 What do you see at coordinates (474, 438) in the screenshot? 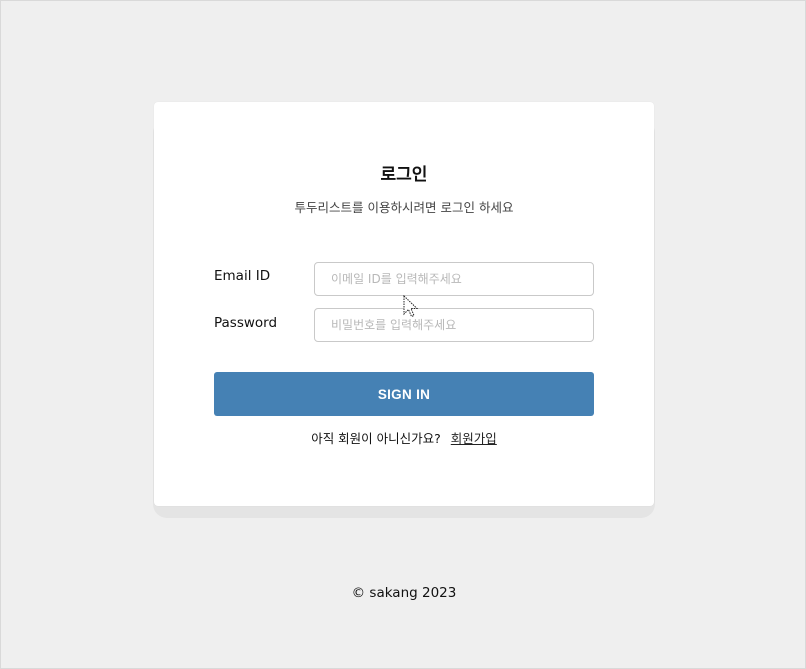
I see `signup-link: 회원가입` at bounding box center [474, 438].